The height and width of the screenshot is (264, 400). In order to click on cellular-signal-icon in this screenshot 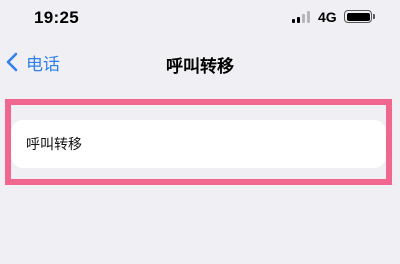, I will do `click(302, 17)`.